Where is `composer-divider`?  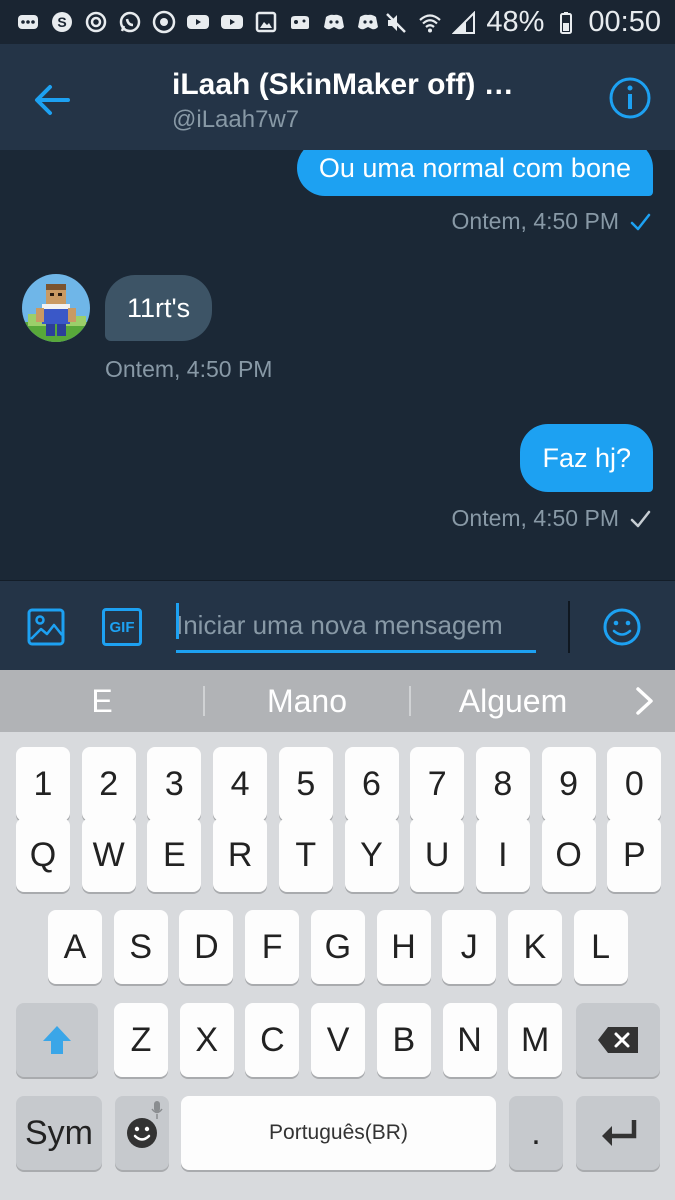 composer-divider is located at coordinates (569, 627).